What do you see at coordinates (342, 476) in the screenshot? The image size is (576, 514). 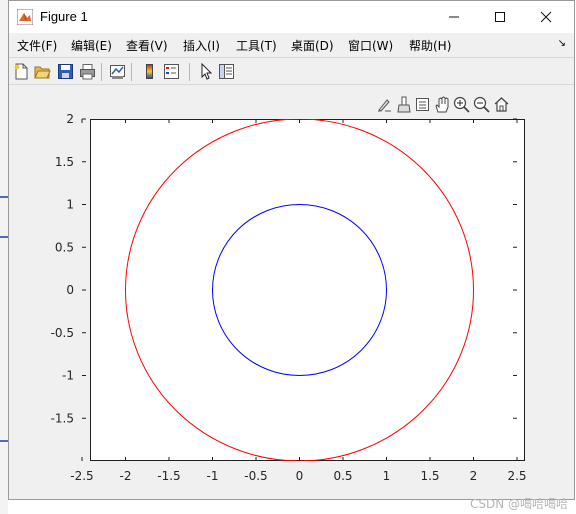 I see `x-tick-label: 0.5` at bounding box center [342, 476].